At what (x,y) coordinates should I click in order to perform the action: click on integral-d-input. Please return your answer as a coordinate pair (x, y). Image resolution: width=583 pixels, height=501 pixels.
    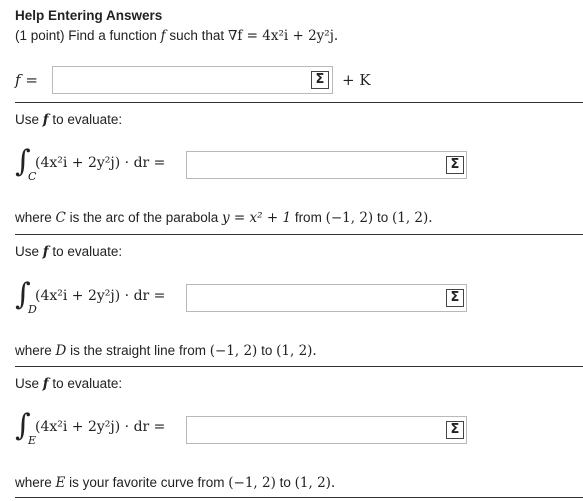
    Looking at the image, I should click on (326, 298).